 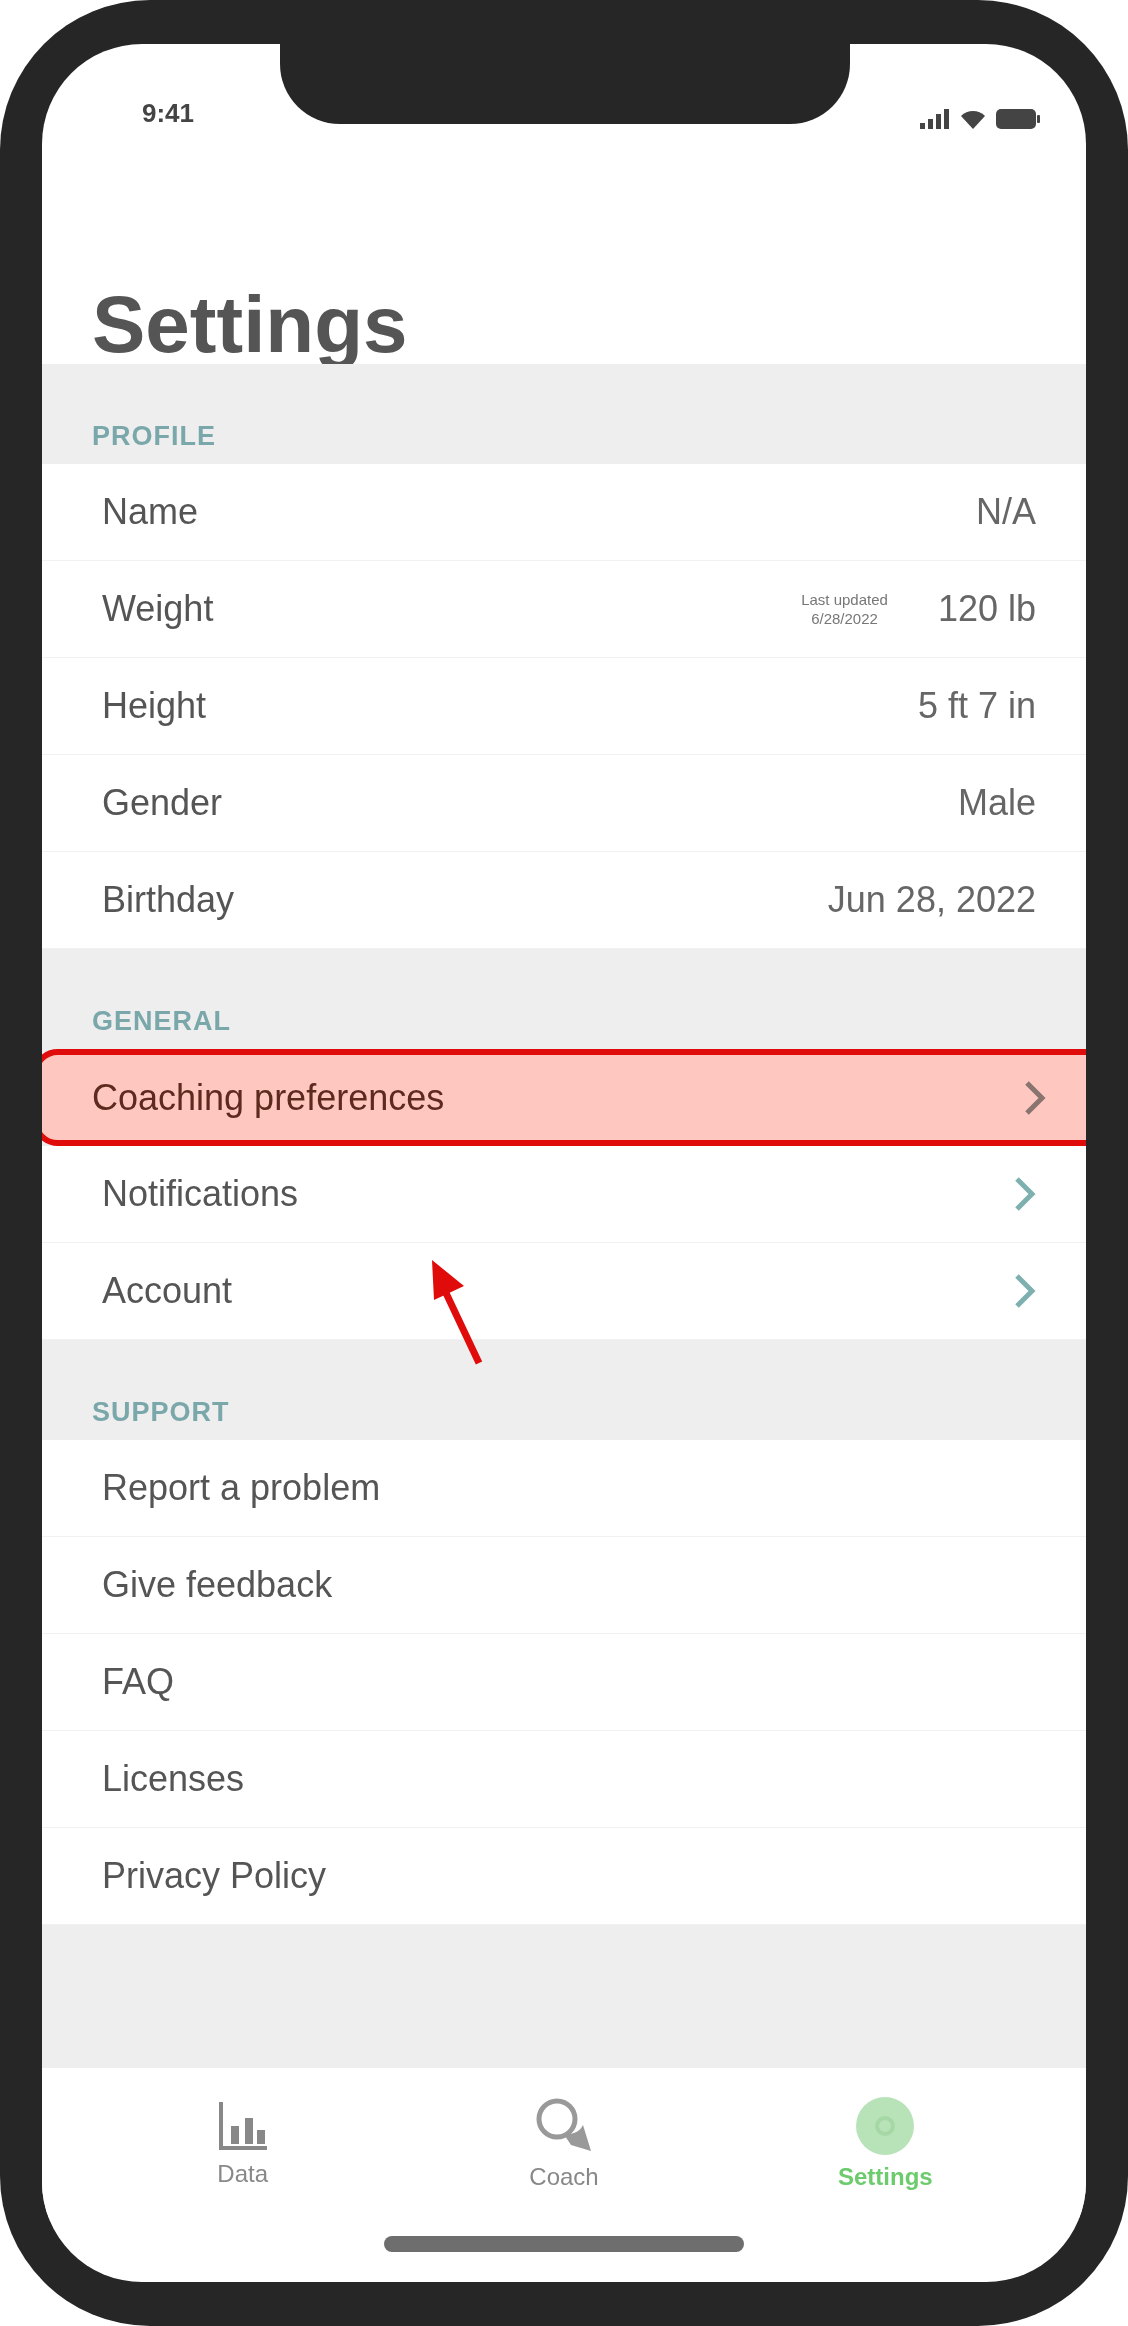 What do you see at coordinates (973, 119) in the screenshot?
I see `wifi-icon` at bounding box center [973, 119].